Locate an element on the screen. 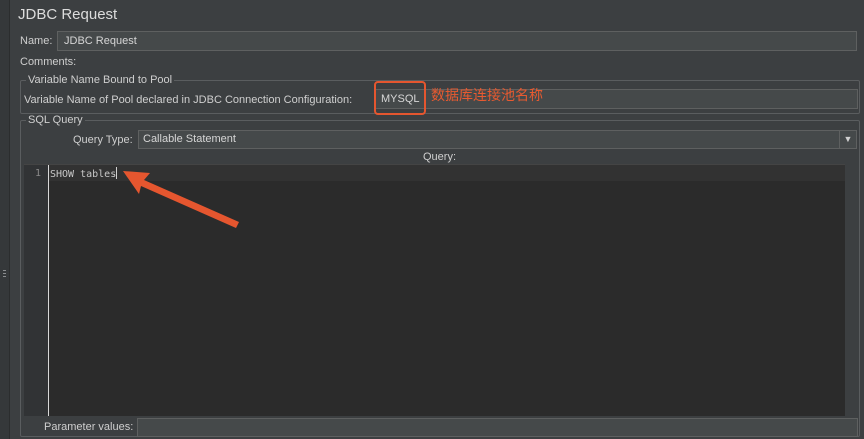 The width and height of the screenshot is (864, 439). pool-group-title: Variable Name Bound to Pool is located at coordinates (100, 80).